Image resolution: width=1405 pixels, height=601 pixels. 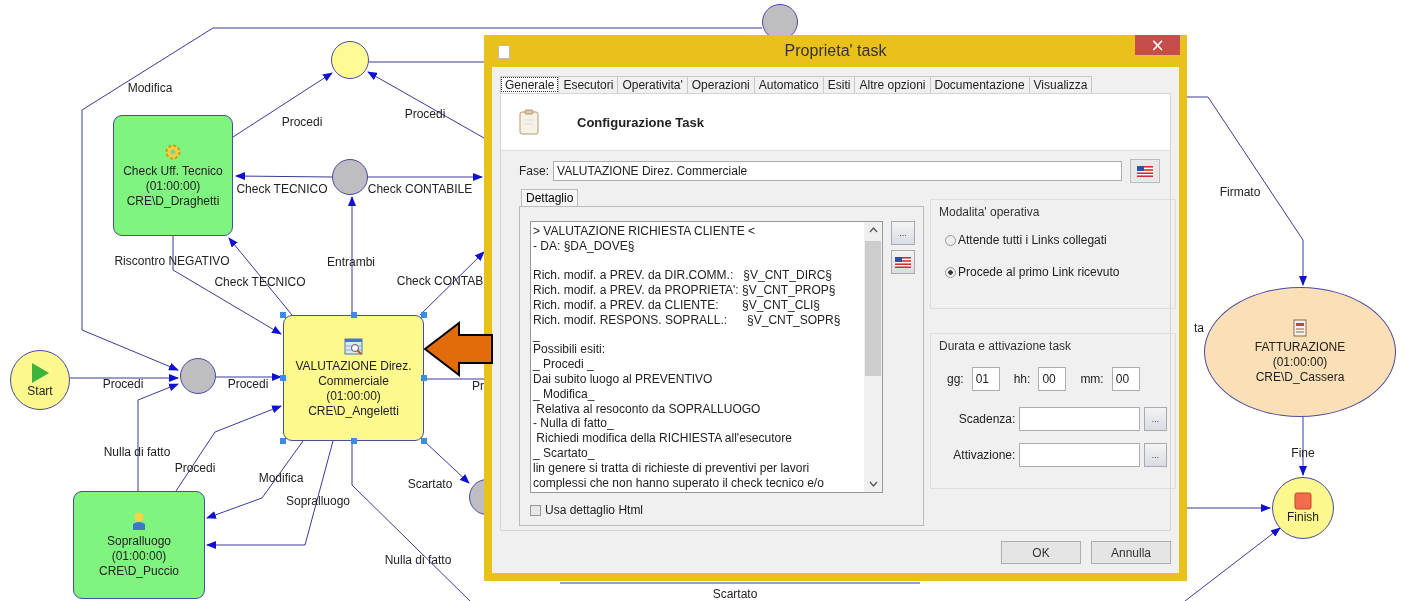 I want to click on number-field: 01, so click(x=985, y=379).